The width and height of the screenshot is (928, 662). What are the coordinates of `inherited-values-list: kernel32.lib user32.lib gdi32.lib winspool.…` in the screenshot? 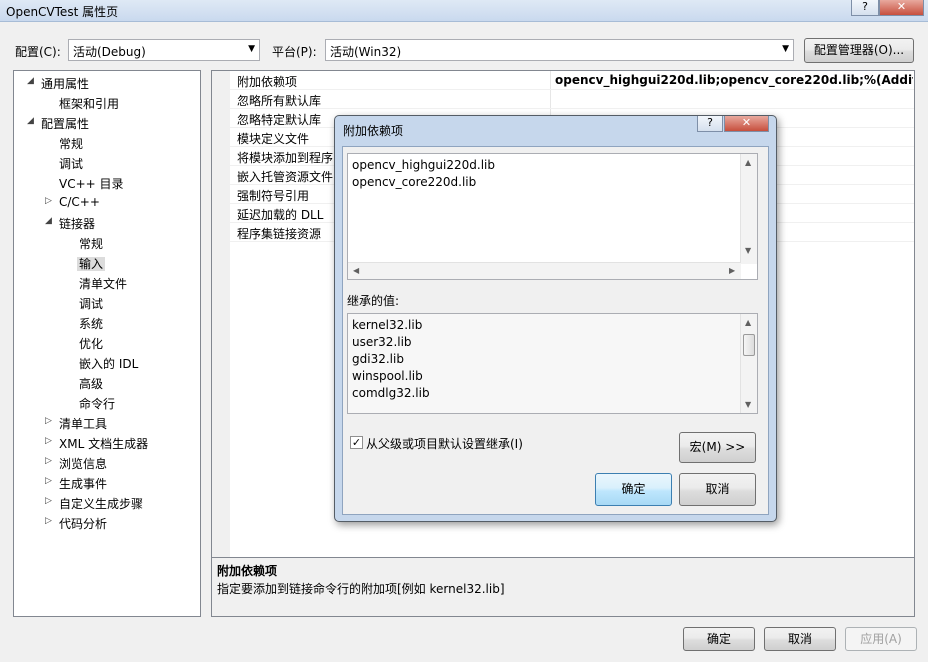 It's located at (552, 363).